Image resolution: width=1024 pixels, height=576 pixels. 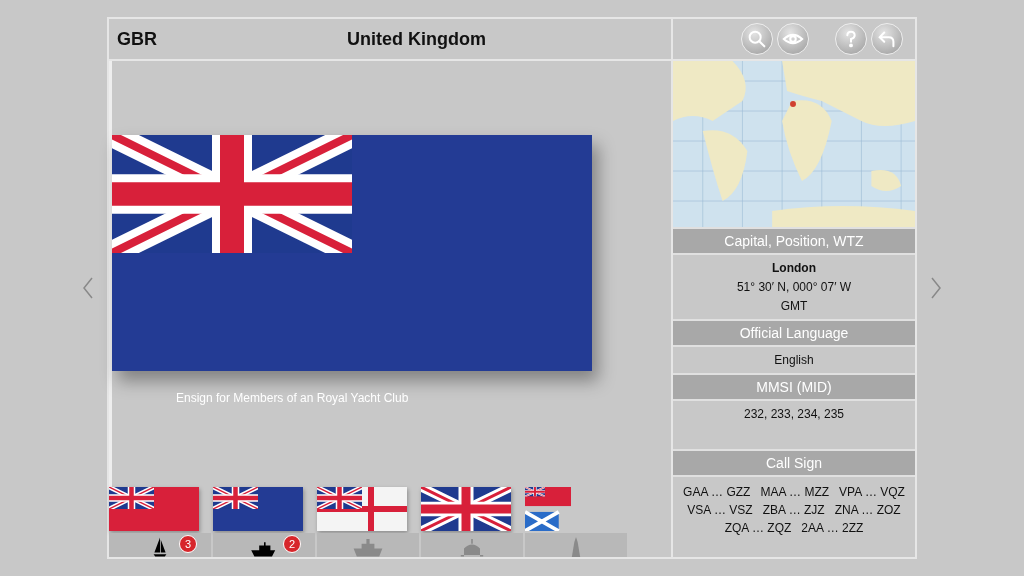 I want to click on call-sign-range: ZBA … ZJZ, so click(x=793, y=510).